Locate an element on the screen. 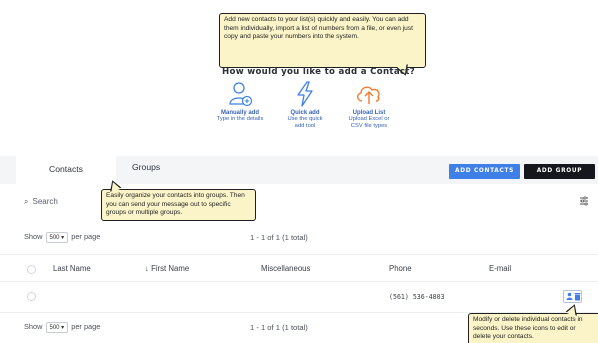 The width and height of the screenshot is (598, 343). cloud-upload-icon is located at coordinates (368, 95).